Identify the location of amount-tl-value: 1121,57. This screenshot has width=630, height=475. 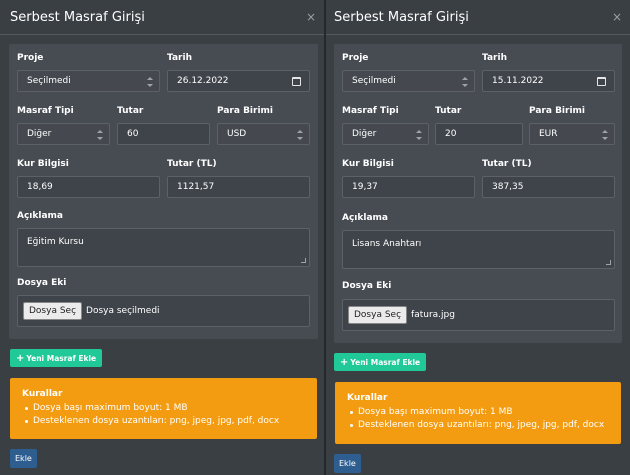
(196, 187).